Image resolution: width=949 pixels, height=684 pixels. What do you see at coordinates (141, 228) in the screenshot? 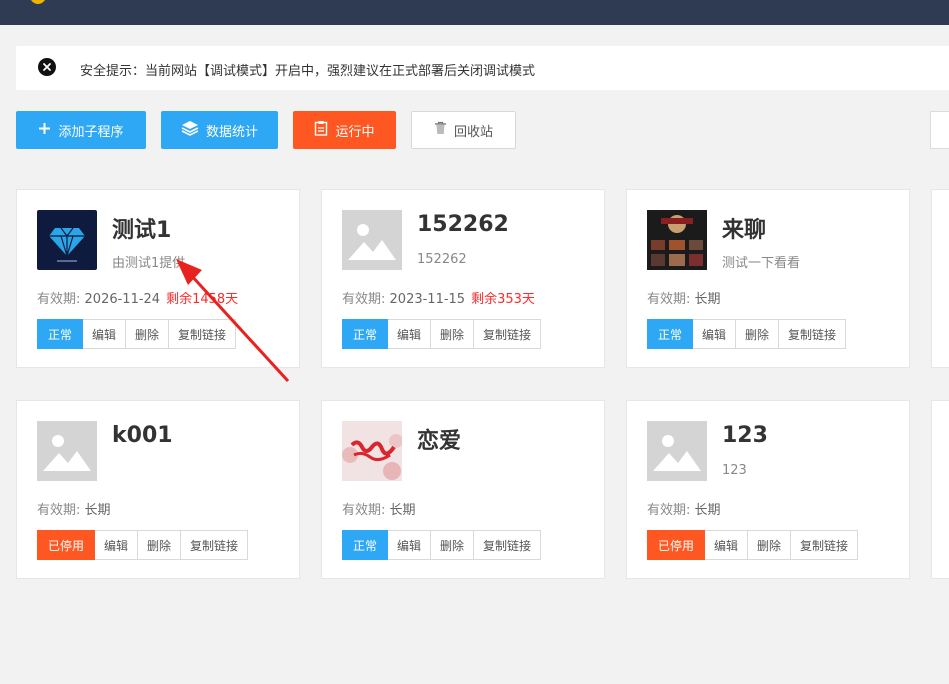
I see `app-name: 测试1` at bounding box center [141, 228].